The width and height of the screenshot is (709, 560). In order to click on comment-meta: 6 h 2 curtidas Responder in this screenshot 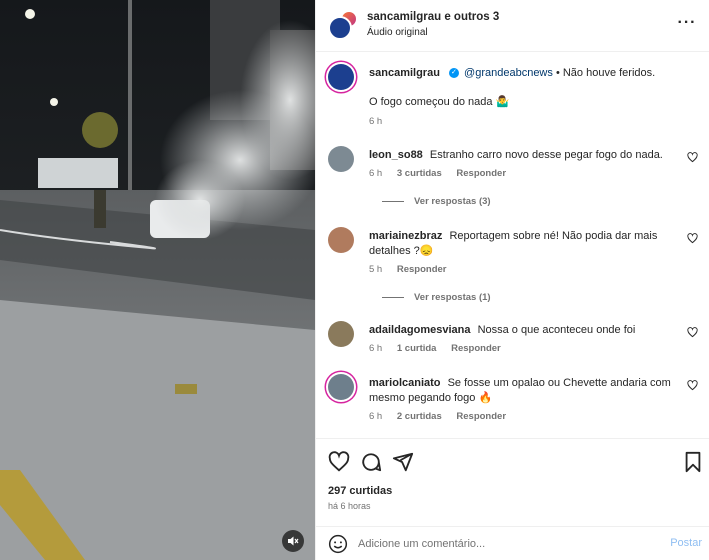, I will do `click(443, 416)`.